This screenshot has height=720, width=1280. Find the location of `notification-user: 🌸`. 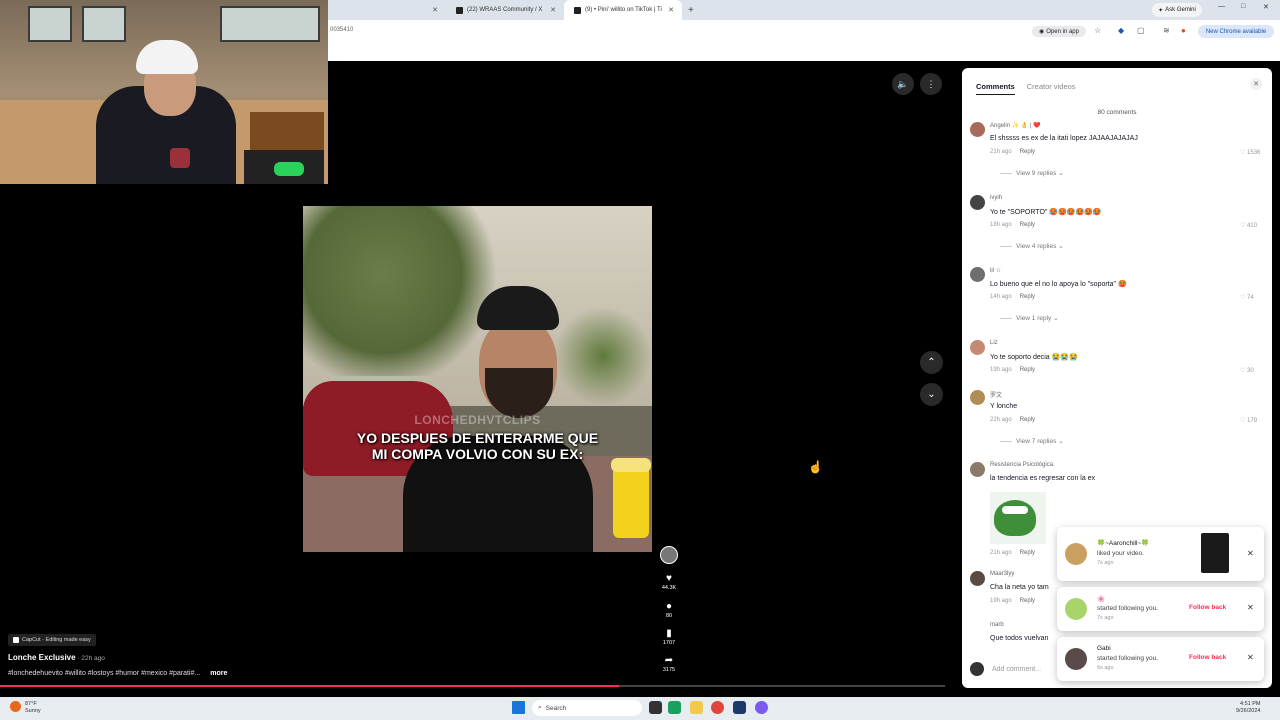

notification-user: 🌸 is located at coordinates (1101, 599).